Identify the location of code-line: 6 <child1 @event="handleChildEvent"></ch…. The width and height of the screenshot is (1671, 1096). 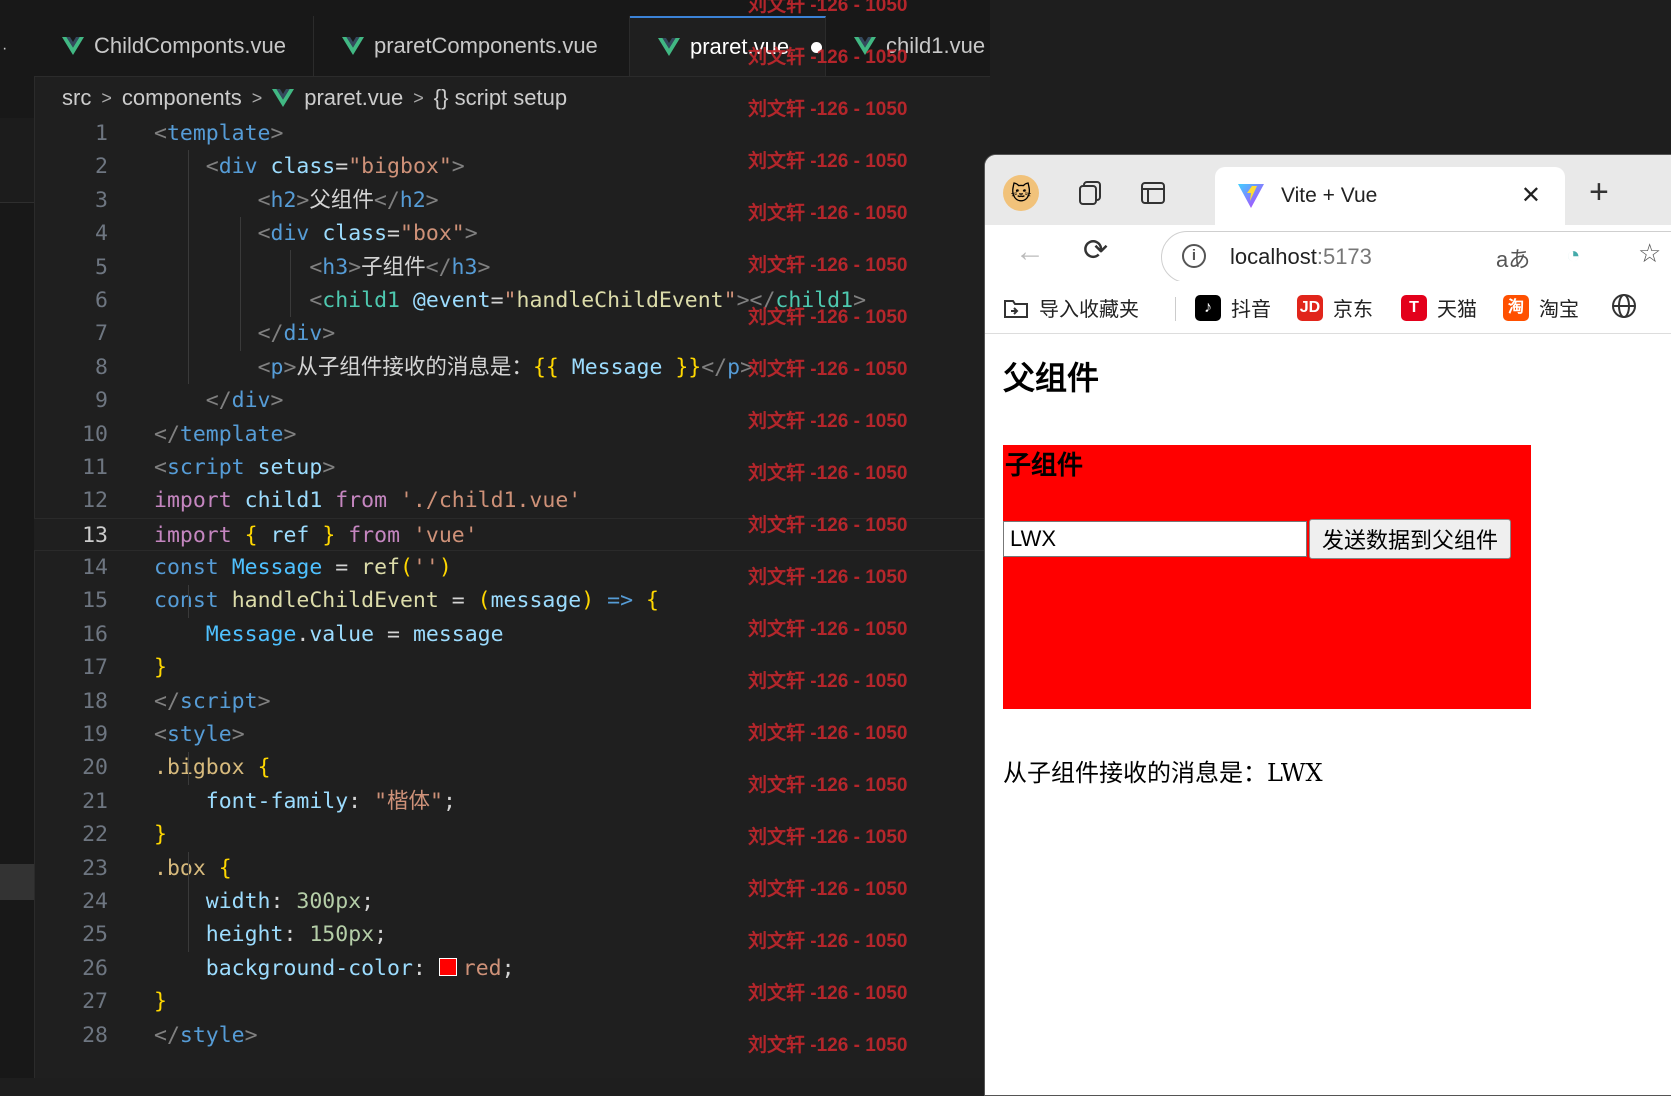
(512, 300).